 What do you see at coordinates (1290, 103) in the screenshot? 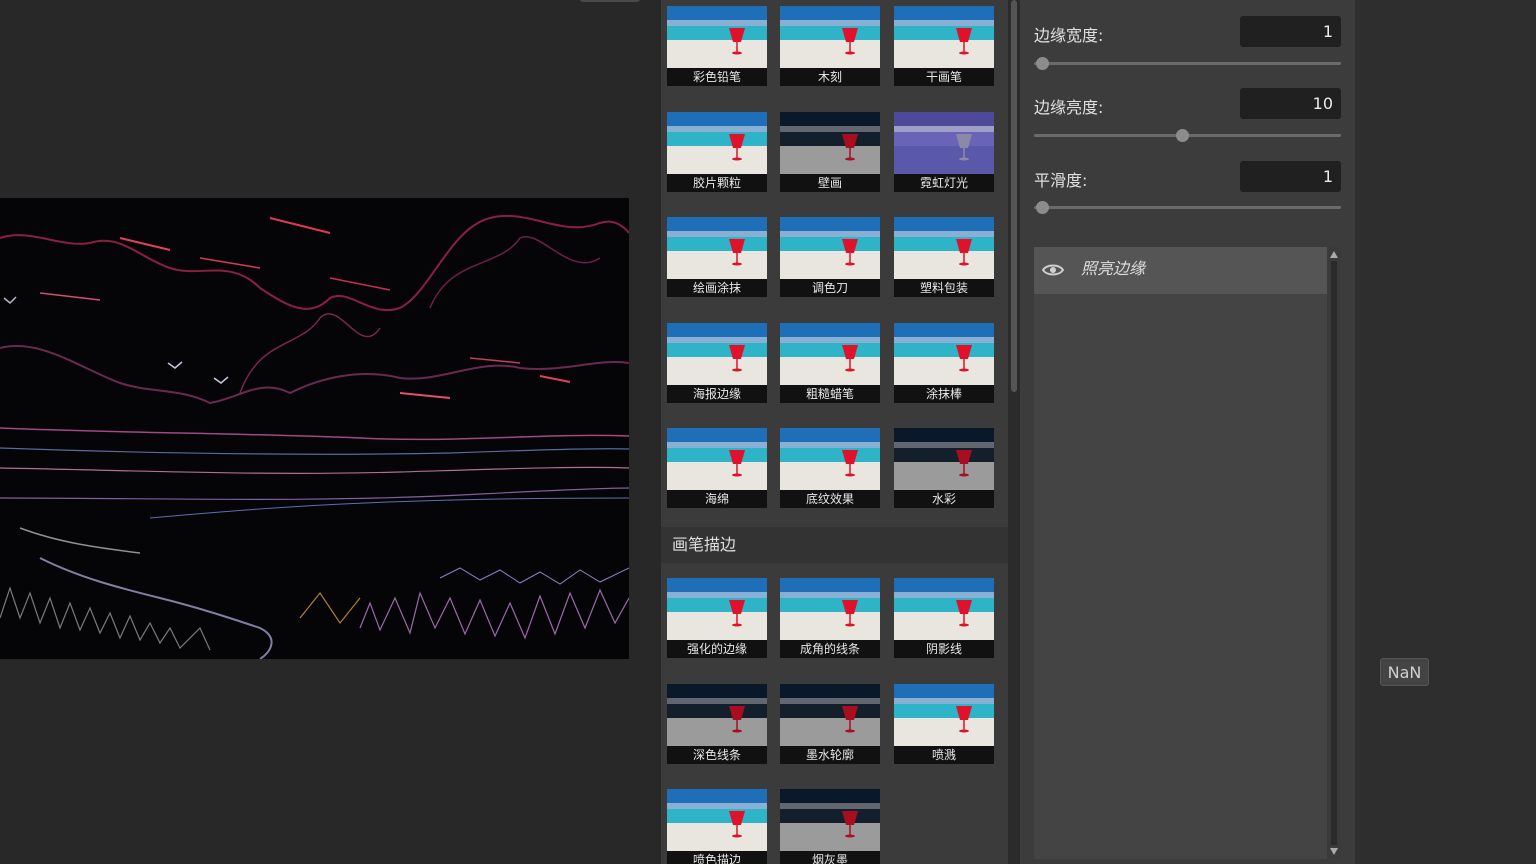
I see `edge-brightness-input: 10` at bounding box center [1290, 103].